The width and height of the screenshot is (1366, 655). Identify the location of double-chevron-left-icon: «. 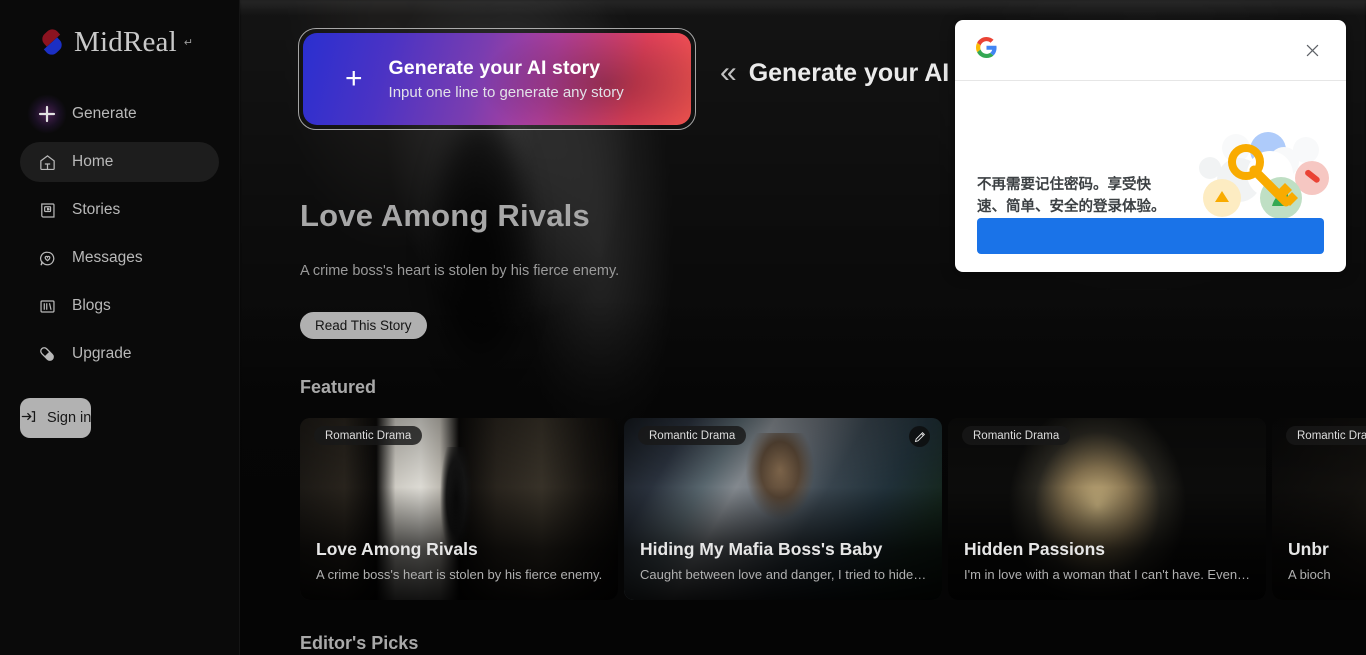
(728, 73).